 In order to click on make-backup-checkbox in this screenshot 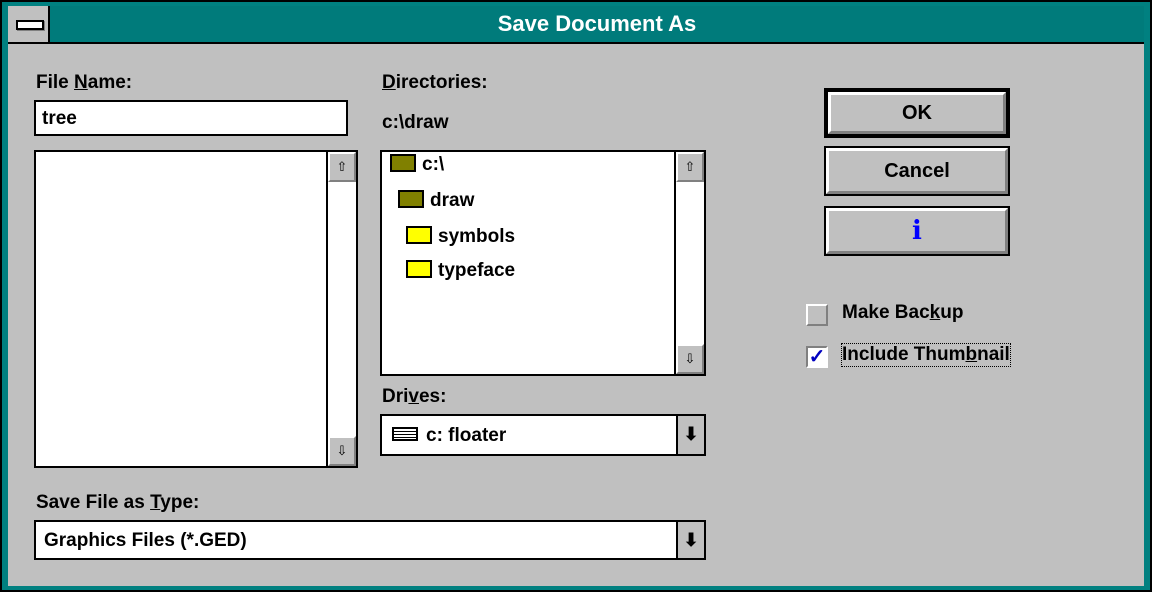, I will do `click(817, 315)`.